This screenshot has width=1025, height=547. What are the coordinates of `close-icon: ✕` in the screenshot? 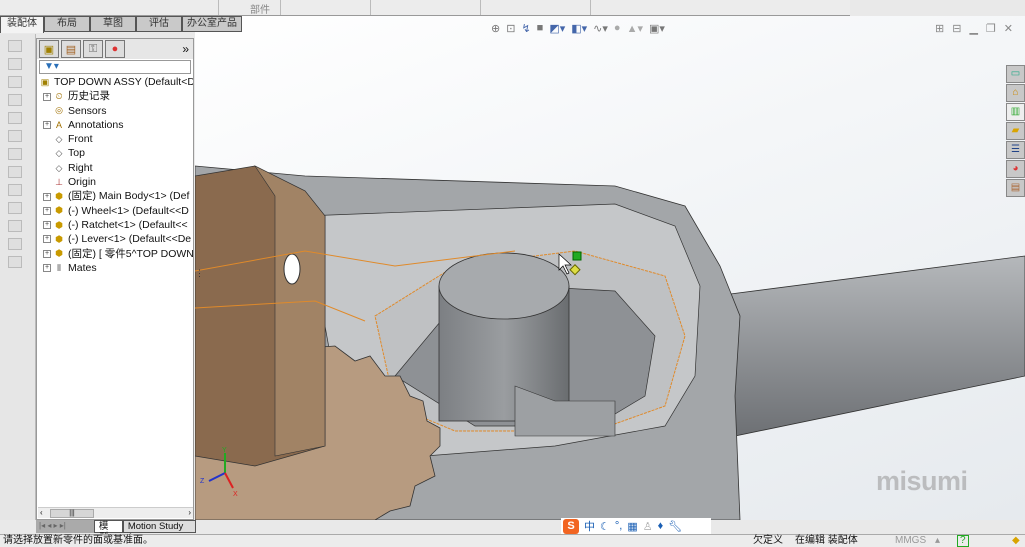 It's located at (1008, 28).